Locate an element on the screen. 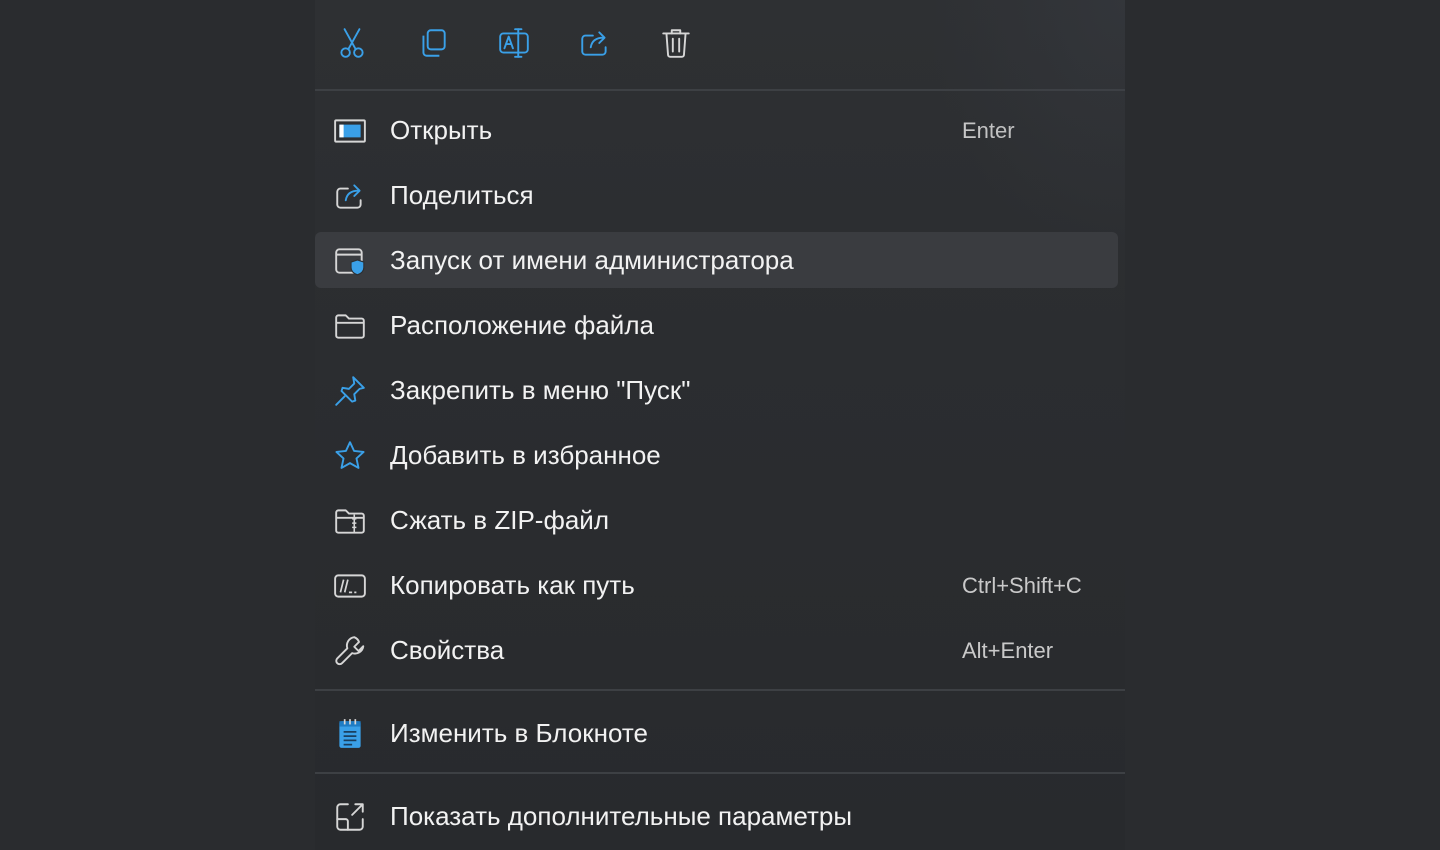  menu-item-label: Расположение файла is located at coordinates (522, 325).